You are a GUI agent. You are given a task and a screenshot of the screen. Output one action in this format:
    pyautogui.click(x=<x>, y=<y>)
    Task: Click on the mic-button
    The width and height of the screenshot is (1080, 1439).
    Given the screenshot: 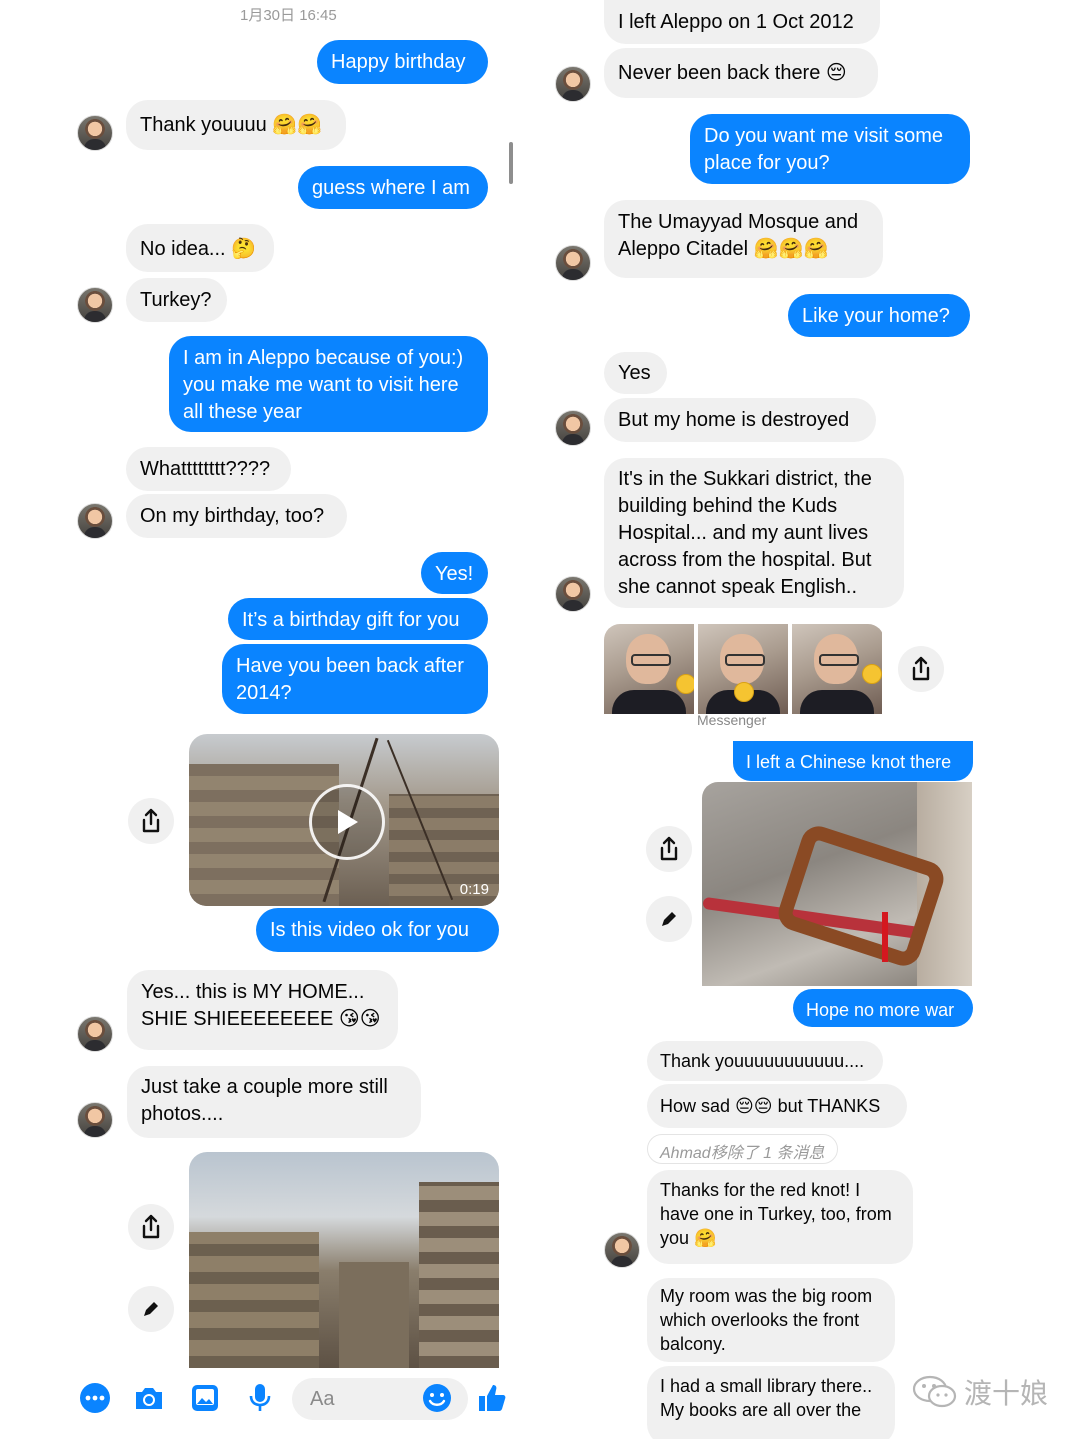 What is the action you would take?
    pyautogui.click(x=260, y=1398)
    